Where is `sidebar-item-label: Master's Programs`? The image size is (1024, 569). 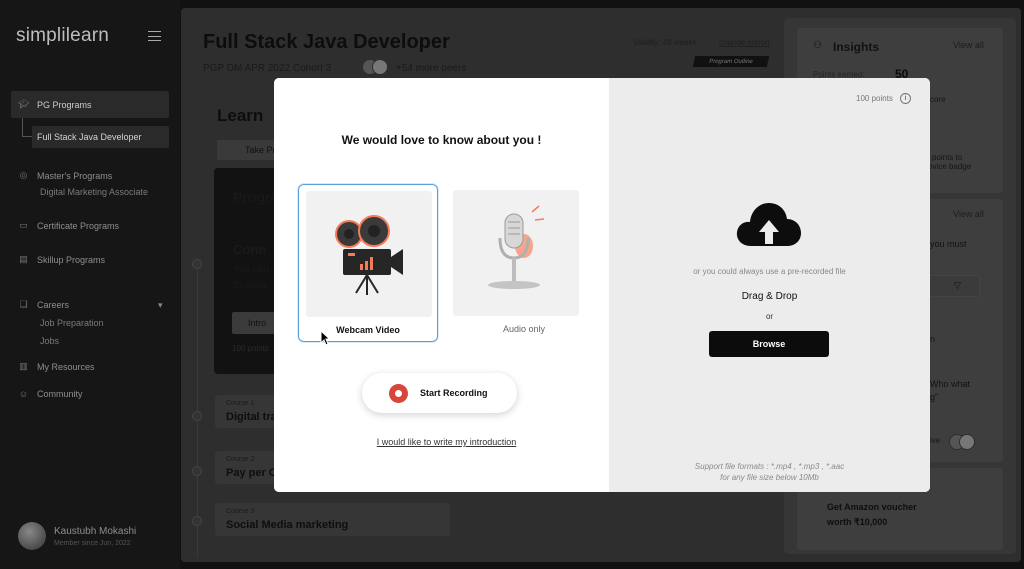 sidebar-item-label: Master's Programs is located at coordinates (75, 175).